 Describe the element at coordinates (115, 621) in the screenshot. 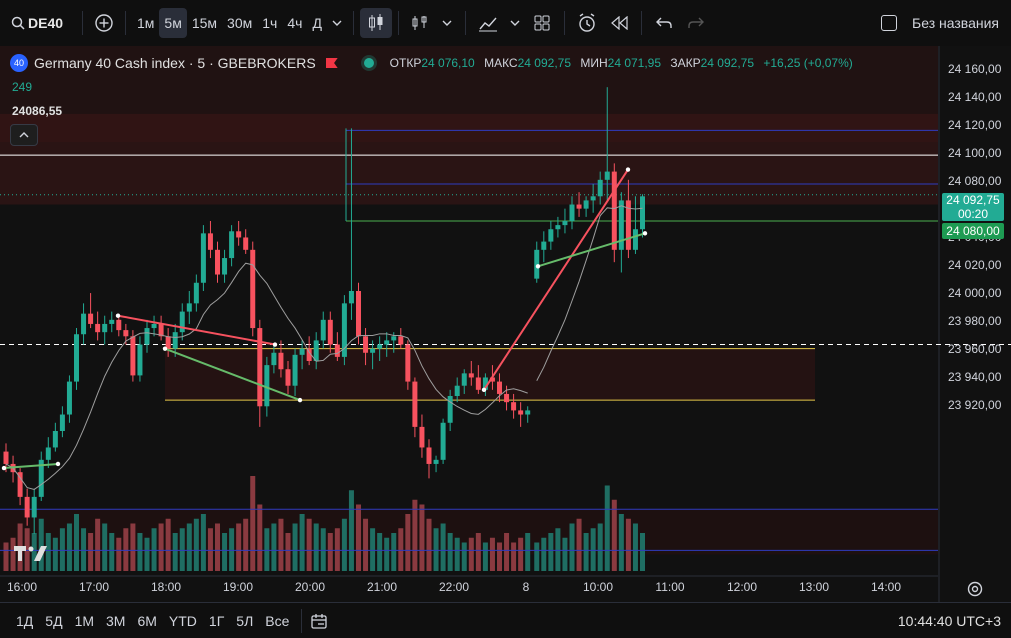

I see `range-button: 3М` at that location.